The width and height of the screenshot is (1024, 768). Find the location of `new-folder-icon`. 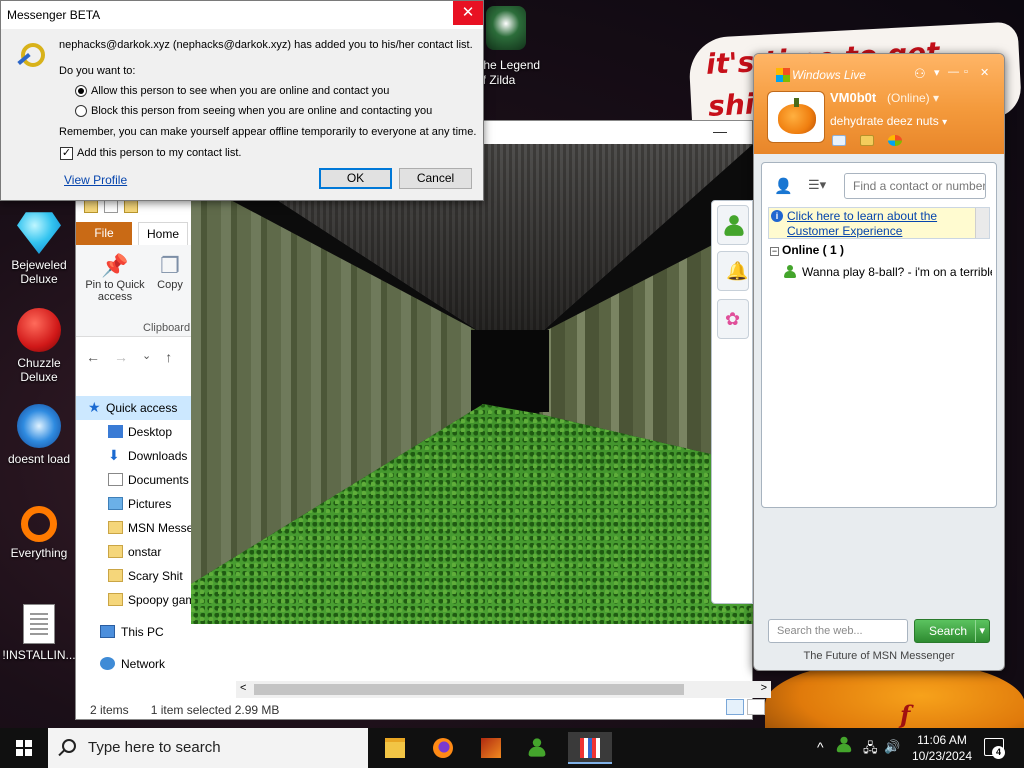

new-folder-icon is located at coordinates (131, 206).